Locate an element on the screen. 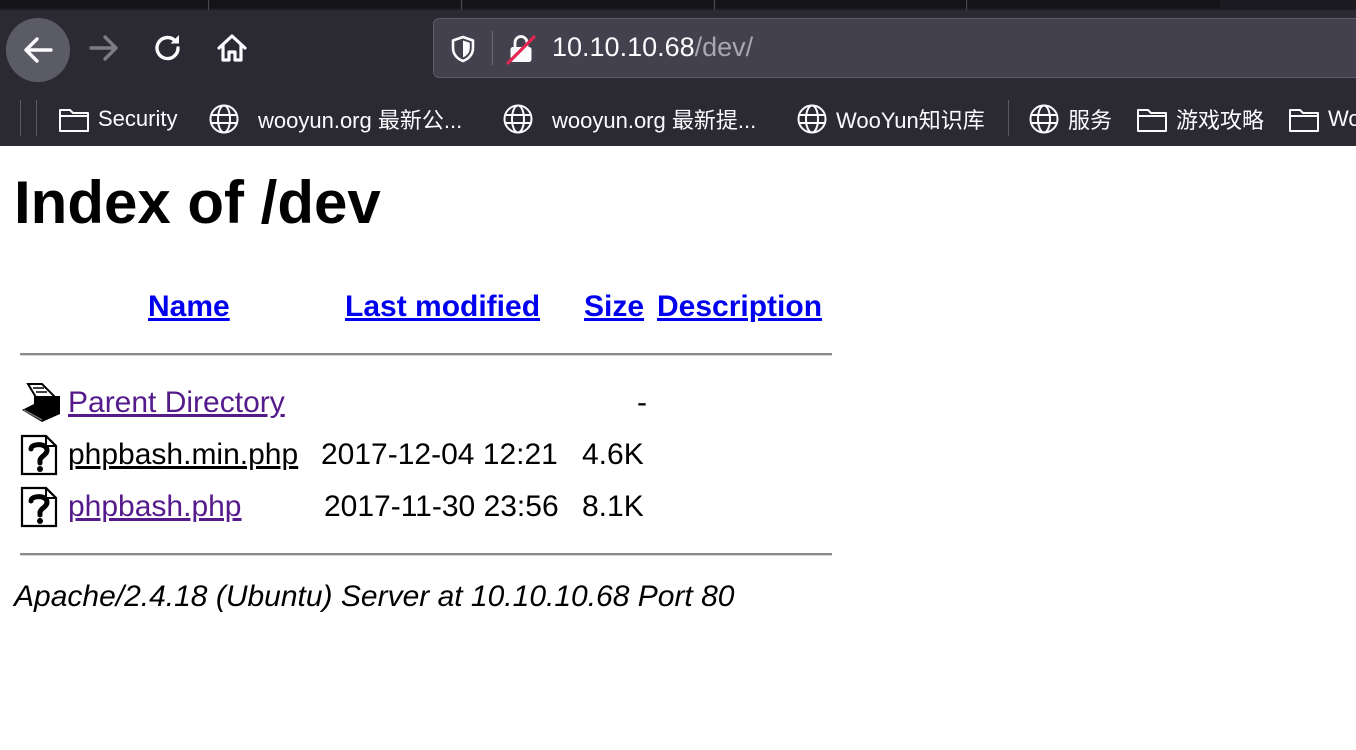  tab-strip is located at coordinates (678, 5).